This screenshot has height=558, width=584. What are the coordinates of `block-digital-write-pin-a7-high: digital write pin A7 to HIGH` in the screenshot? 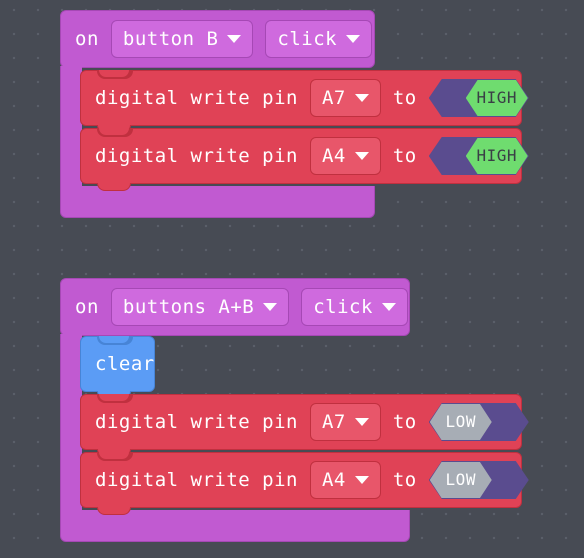 It's located at (304, 101).